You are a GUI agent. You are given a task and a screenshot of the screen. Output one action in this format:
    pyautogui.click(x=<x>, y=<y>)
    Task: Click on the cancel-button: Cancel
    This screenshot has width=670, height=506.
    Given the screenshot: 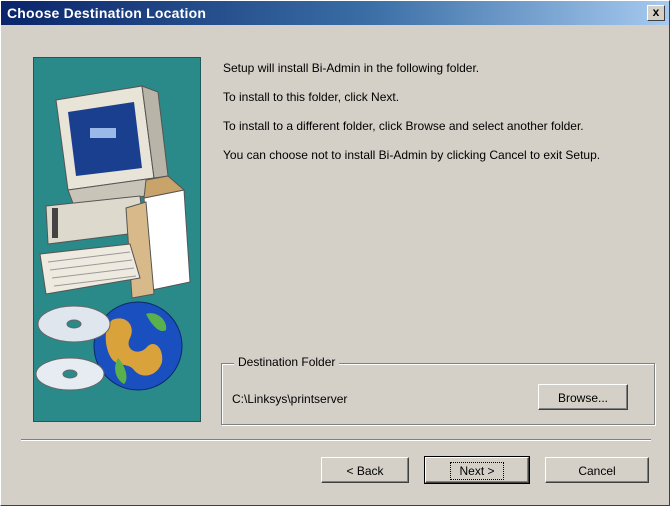 What is the action you would take?
    pyautogui.click(x=597, y=470)
    